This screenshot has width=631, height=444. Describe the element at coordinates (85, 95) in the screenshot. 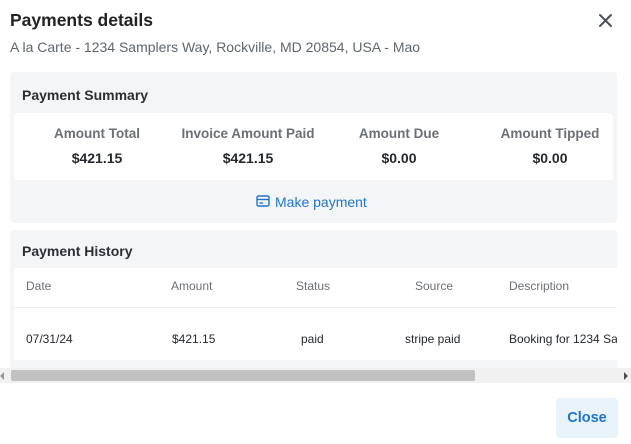

I see `payment-summary-title: Payment Summary` at that location.